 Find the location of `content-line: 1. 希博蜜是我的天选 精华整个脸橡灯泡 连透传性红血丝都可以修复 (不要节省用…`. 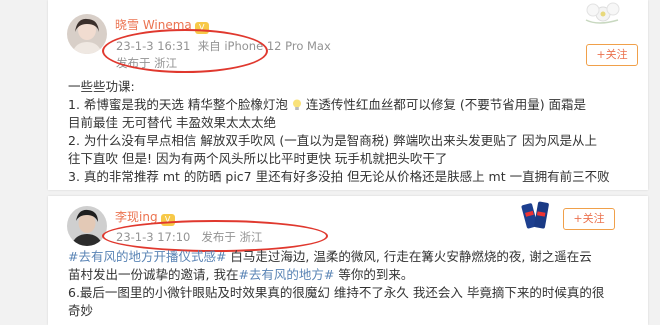

content-line: 1. 希博蜜是我的天选 精华整个脸橡灯泡 连透传性红血丝都可以修复 (不要节省用… is located at coordinates (355, 105).